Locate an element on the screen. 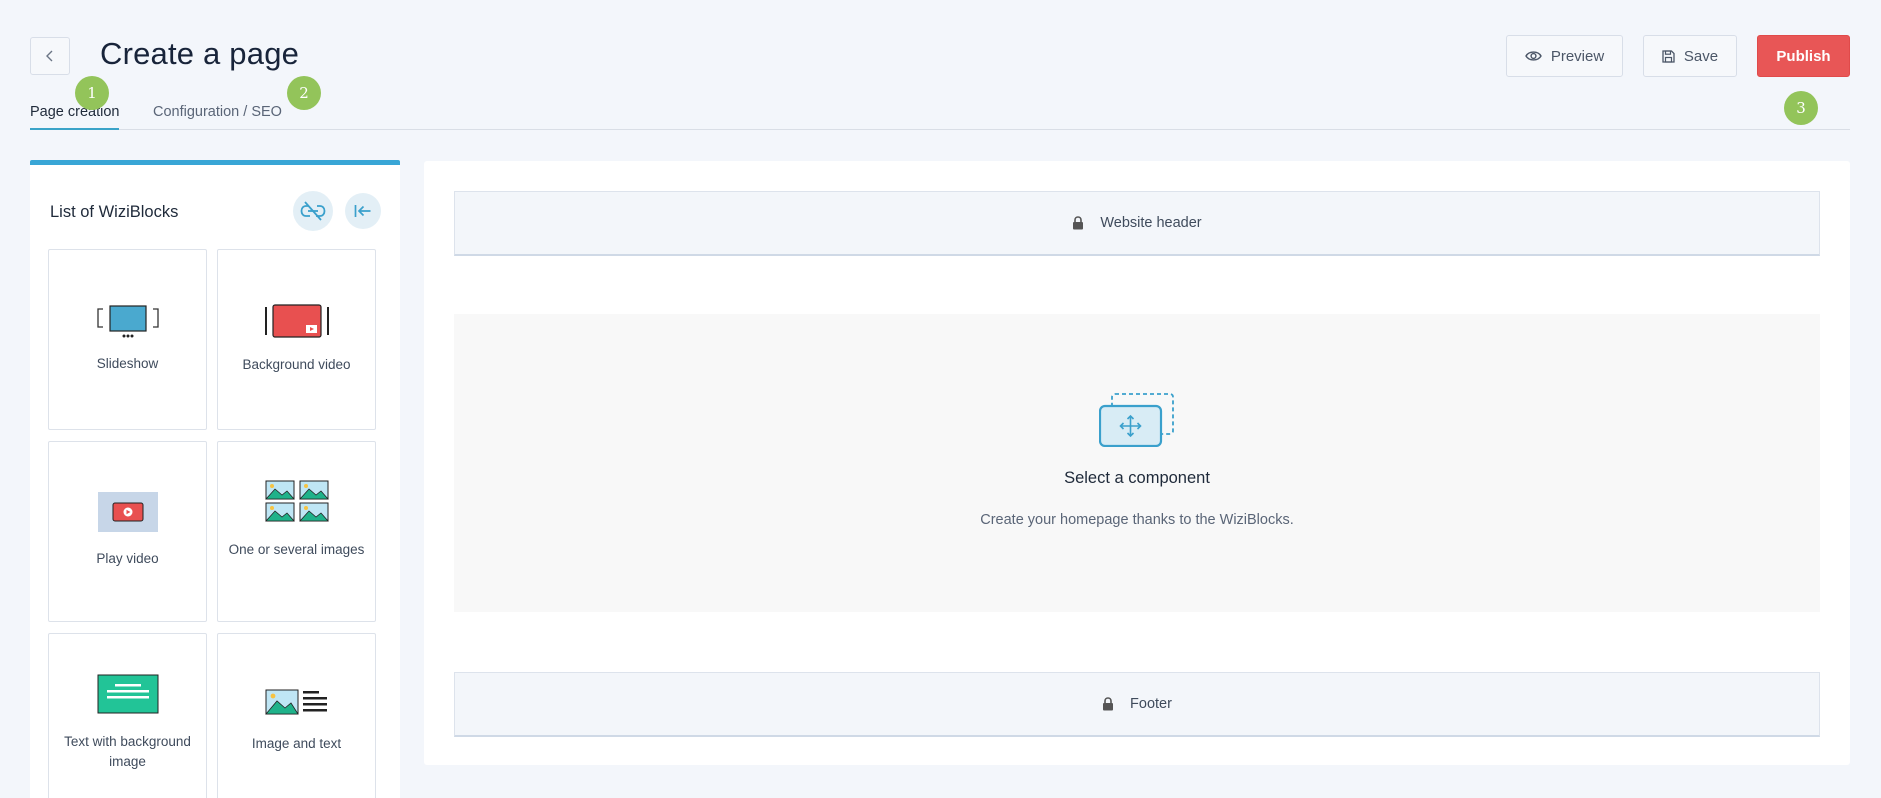 The image size is (1881, 798). step-badge-3: 3 is located at coordinates (1801, 108).